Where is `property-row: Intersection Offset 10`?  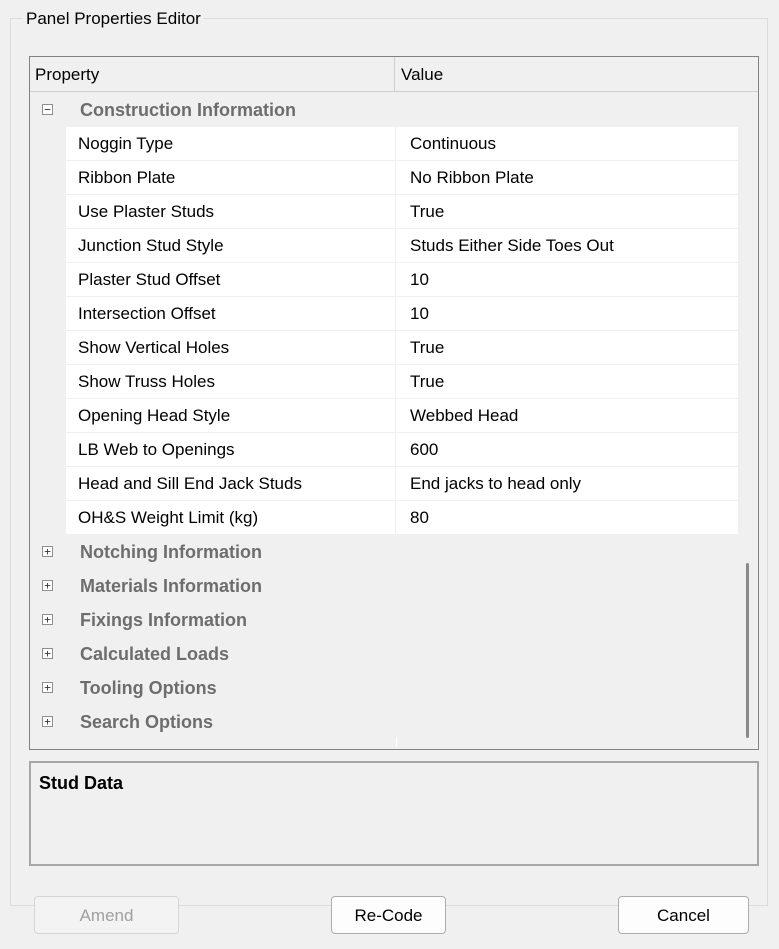 property-row: Intersection Offset 10 is located at coordinates (384, 314).